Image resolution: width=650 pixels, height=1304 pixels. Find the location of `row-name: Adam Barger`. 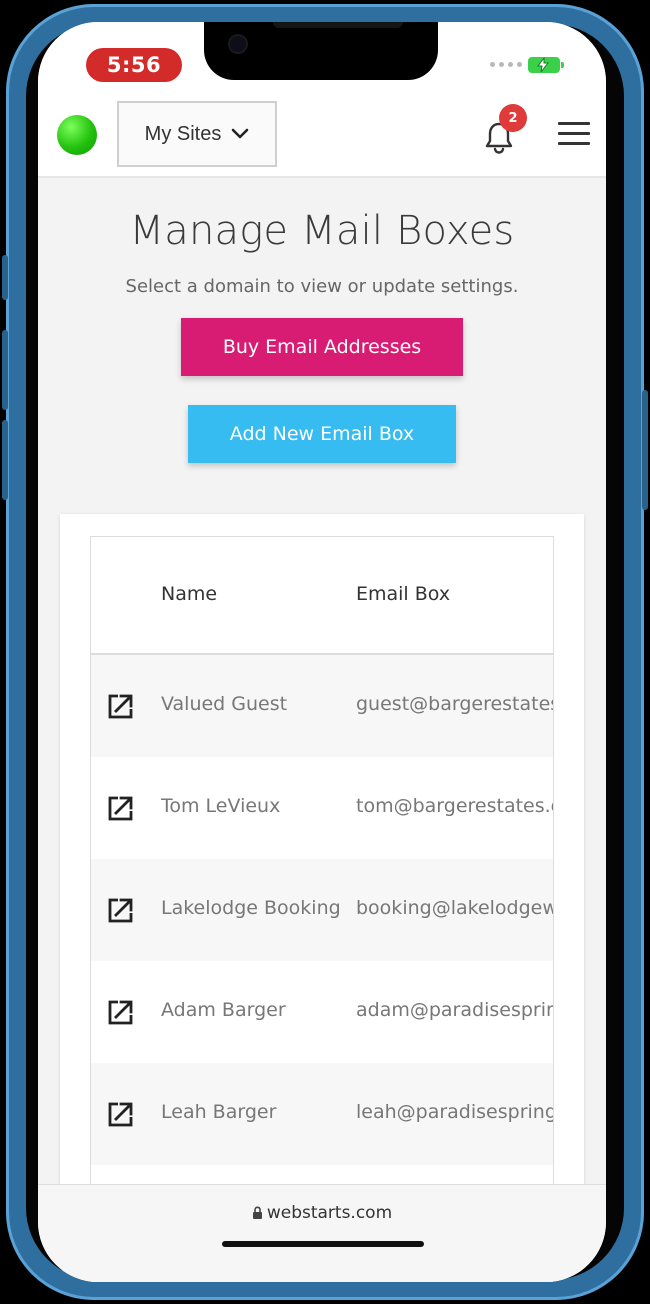

row-name: Adam Barger is located at coordinates (223, 1010).